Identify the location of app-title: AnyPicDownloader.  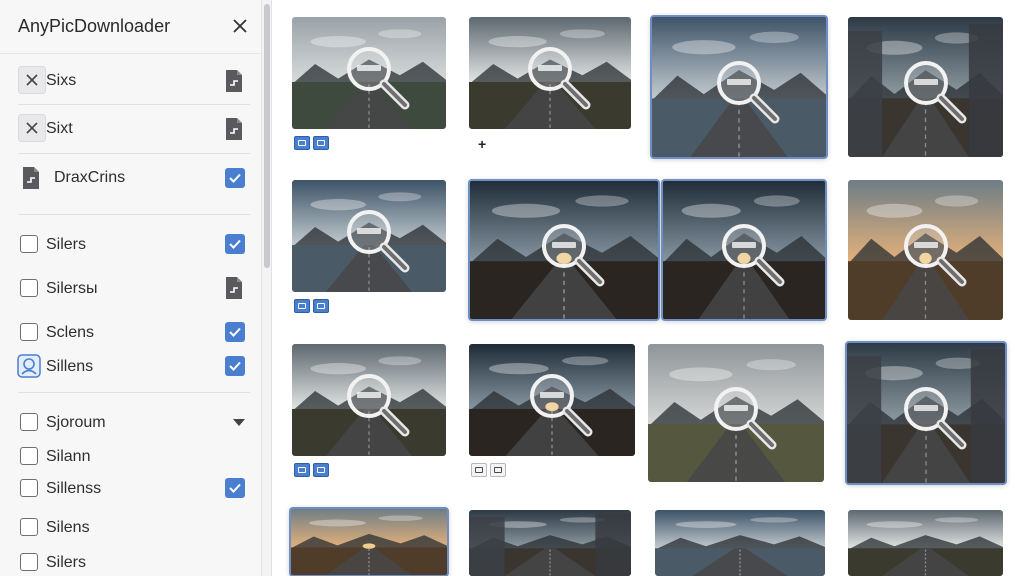
(94, 26).